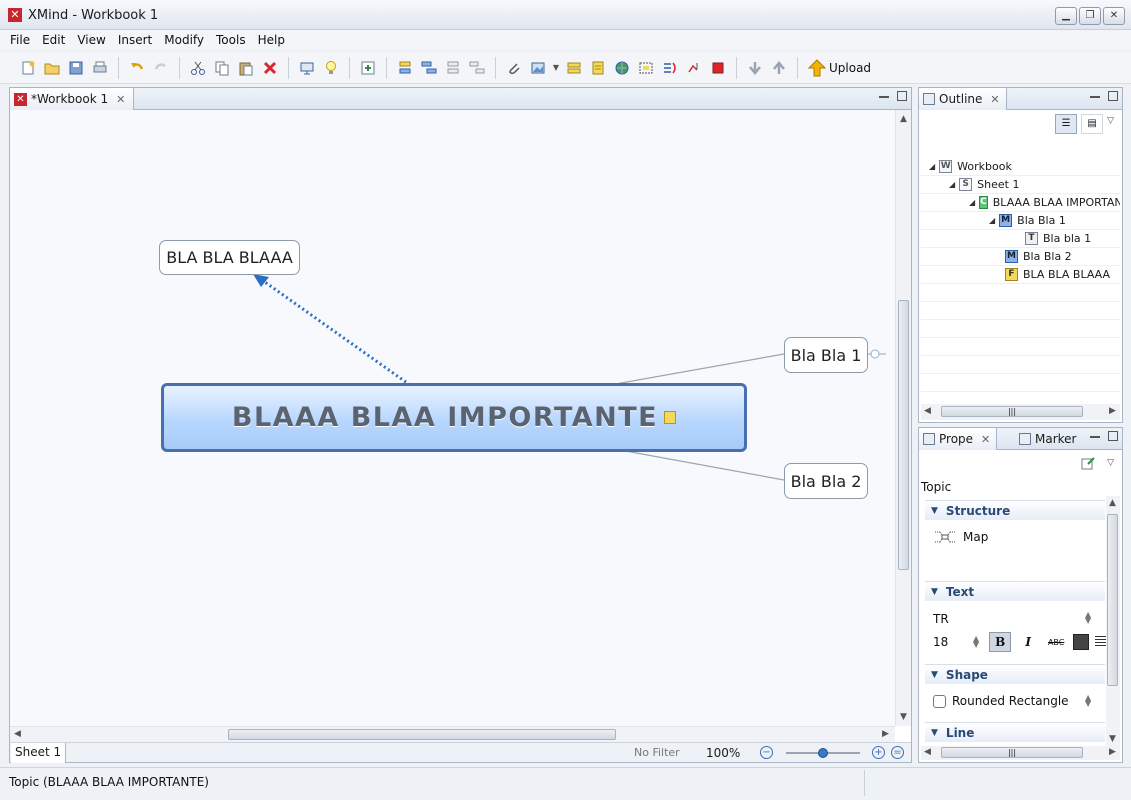  I want to click on horizontal-scroll-thumb, so click(422, 734).